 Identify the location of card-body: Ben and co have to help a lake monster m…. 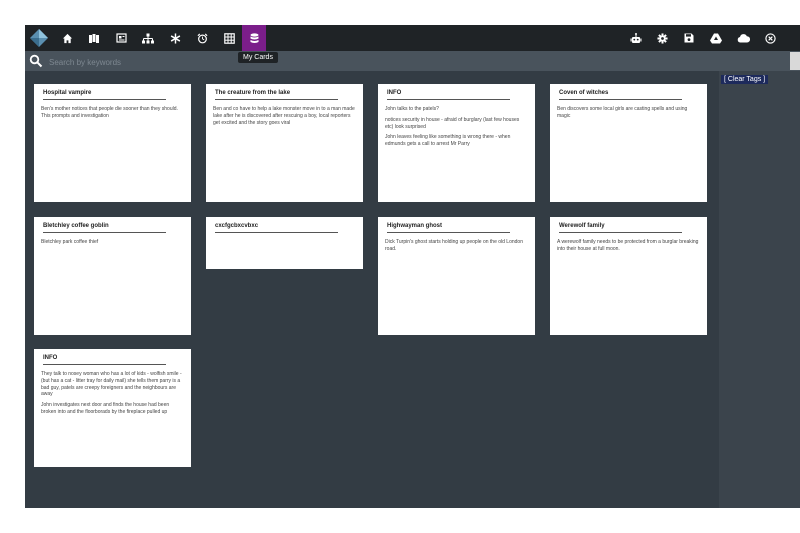
(284, 116).